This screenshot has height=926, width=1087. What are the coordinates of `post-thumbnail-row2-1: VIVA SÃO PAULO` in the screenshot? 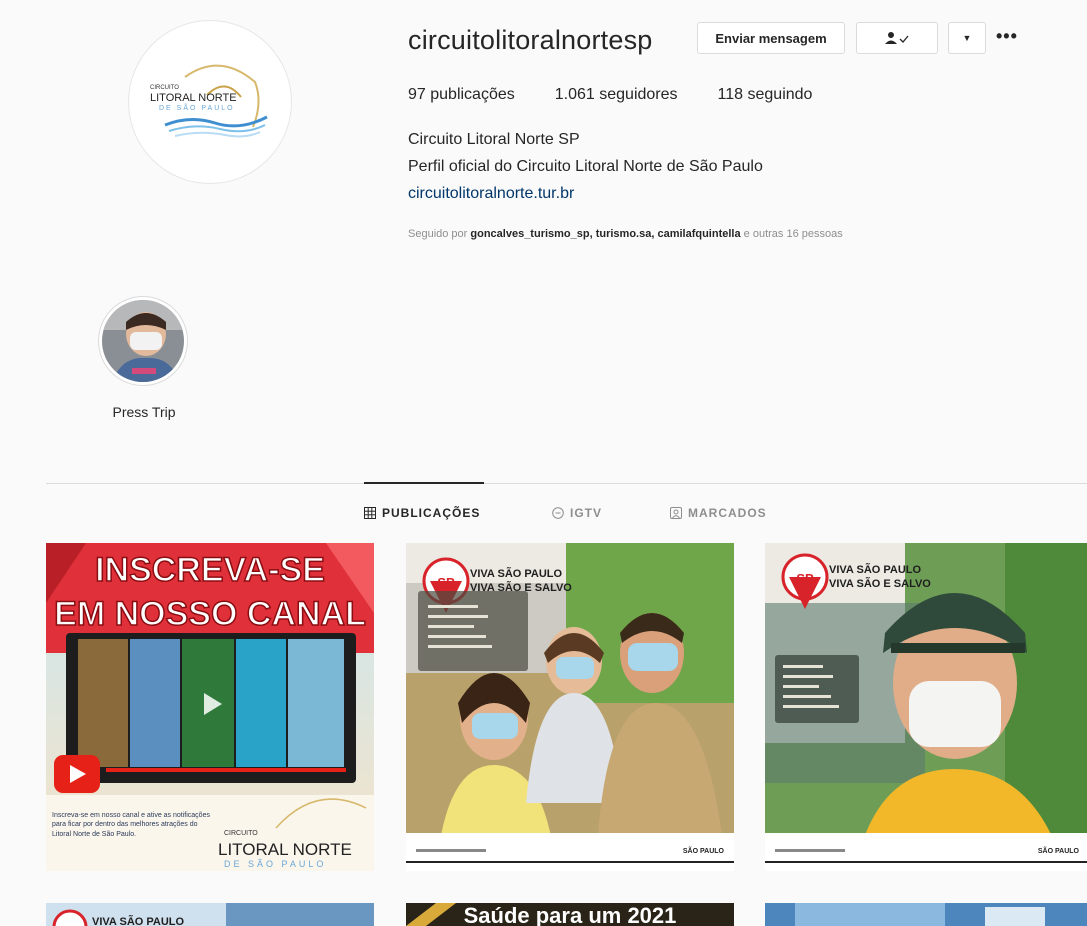 It's located at (210, 914).